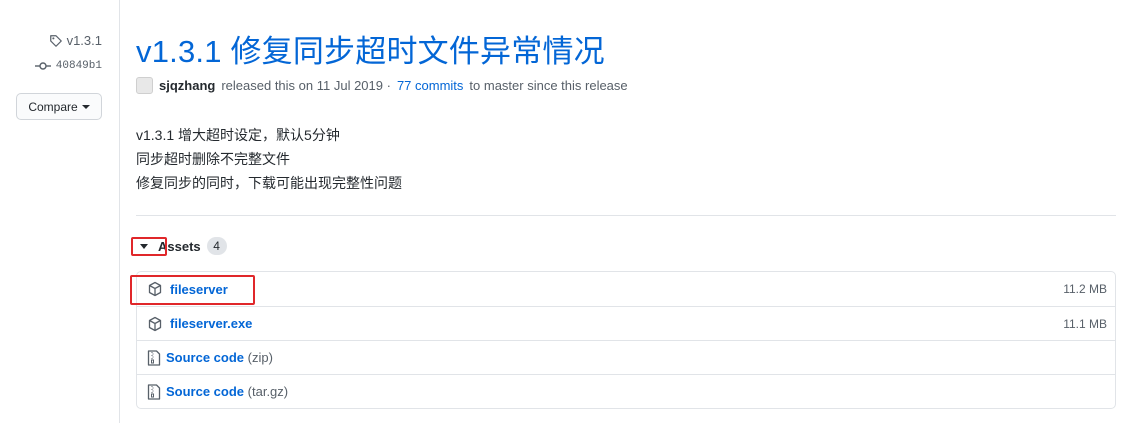 Image resolution: width=1140 pixels, height=423 pixels. I want to click on commit-icon, so click(42, 66).